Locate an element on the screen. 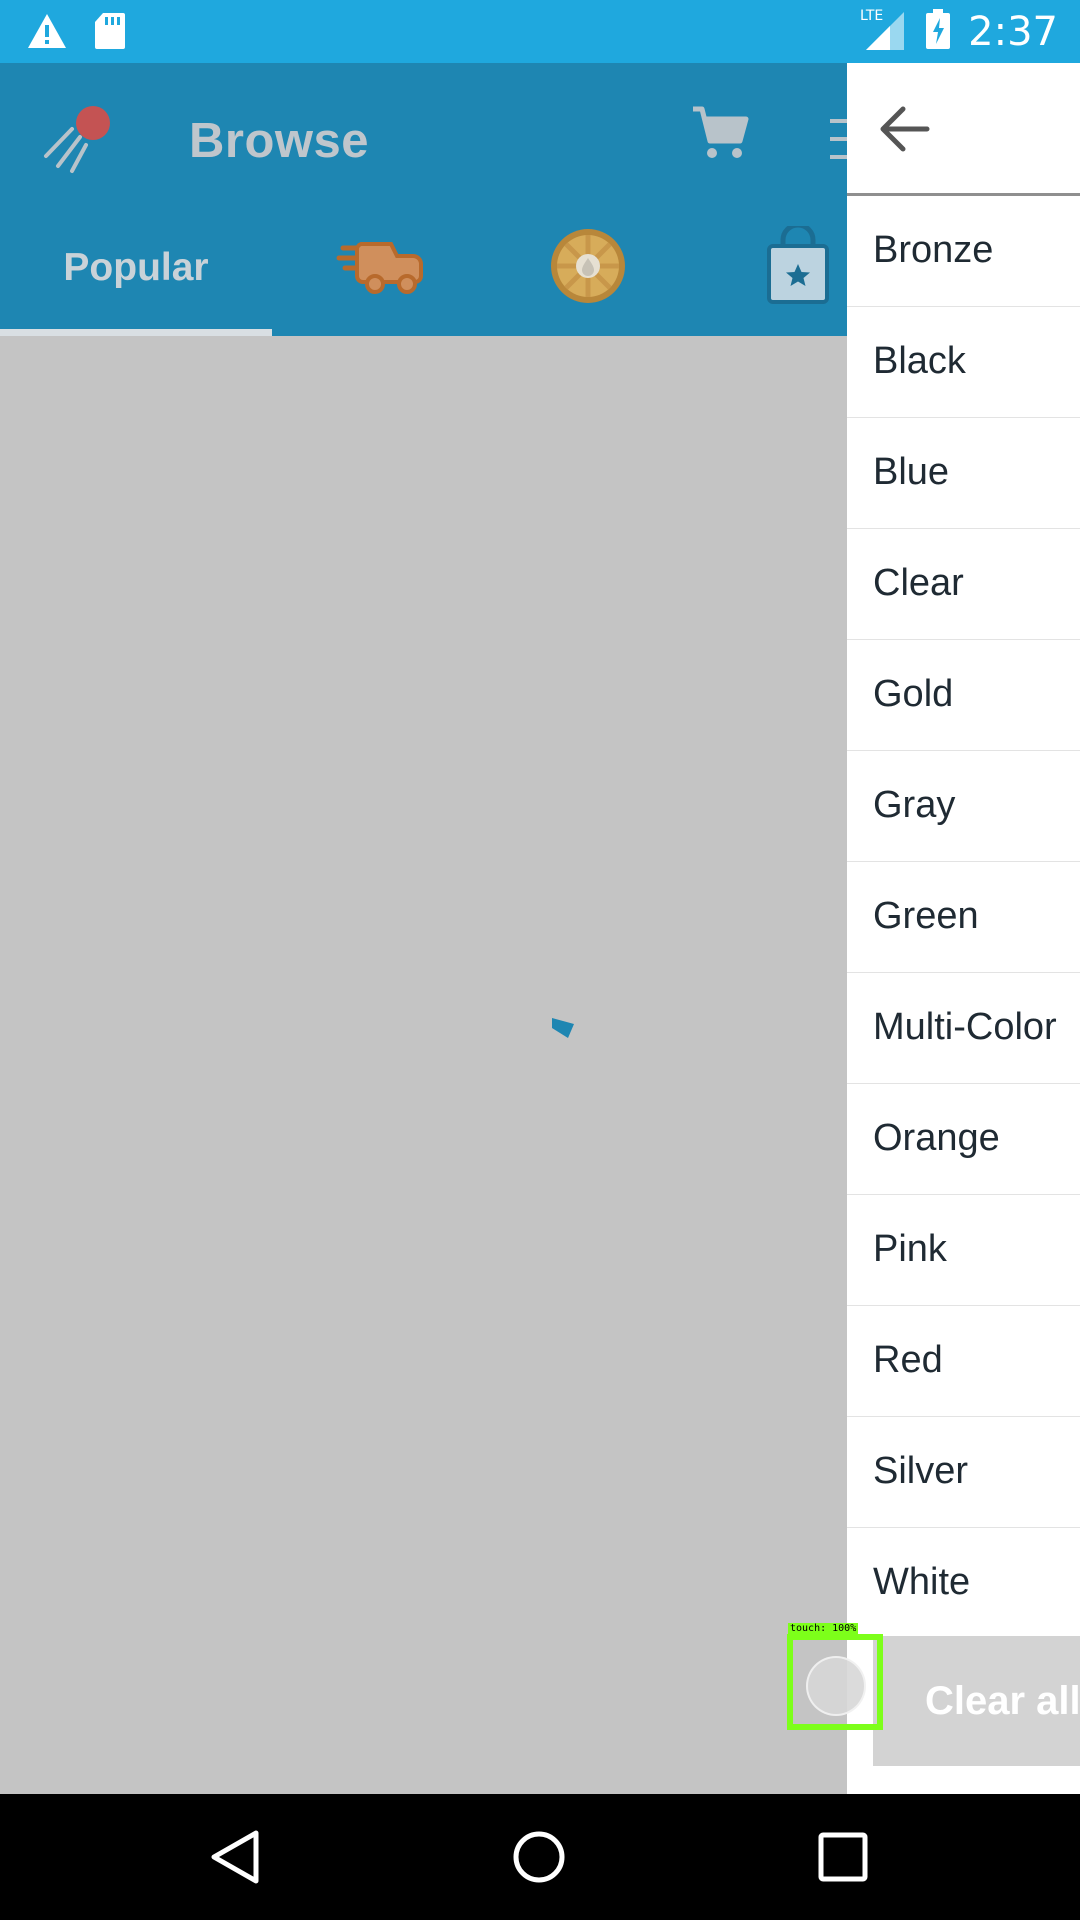 The image size is (1080, 1920). tab-popular-label: Popular is located at coordinates (136, 267).